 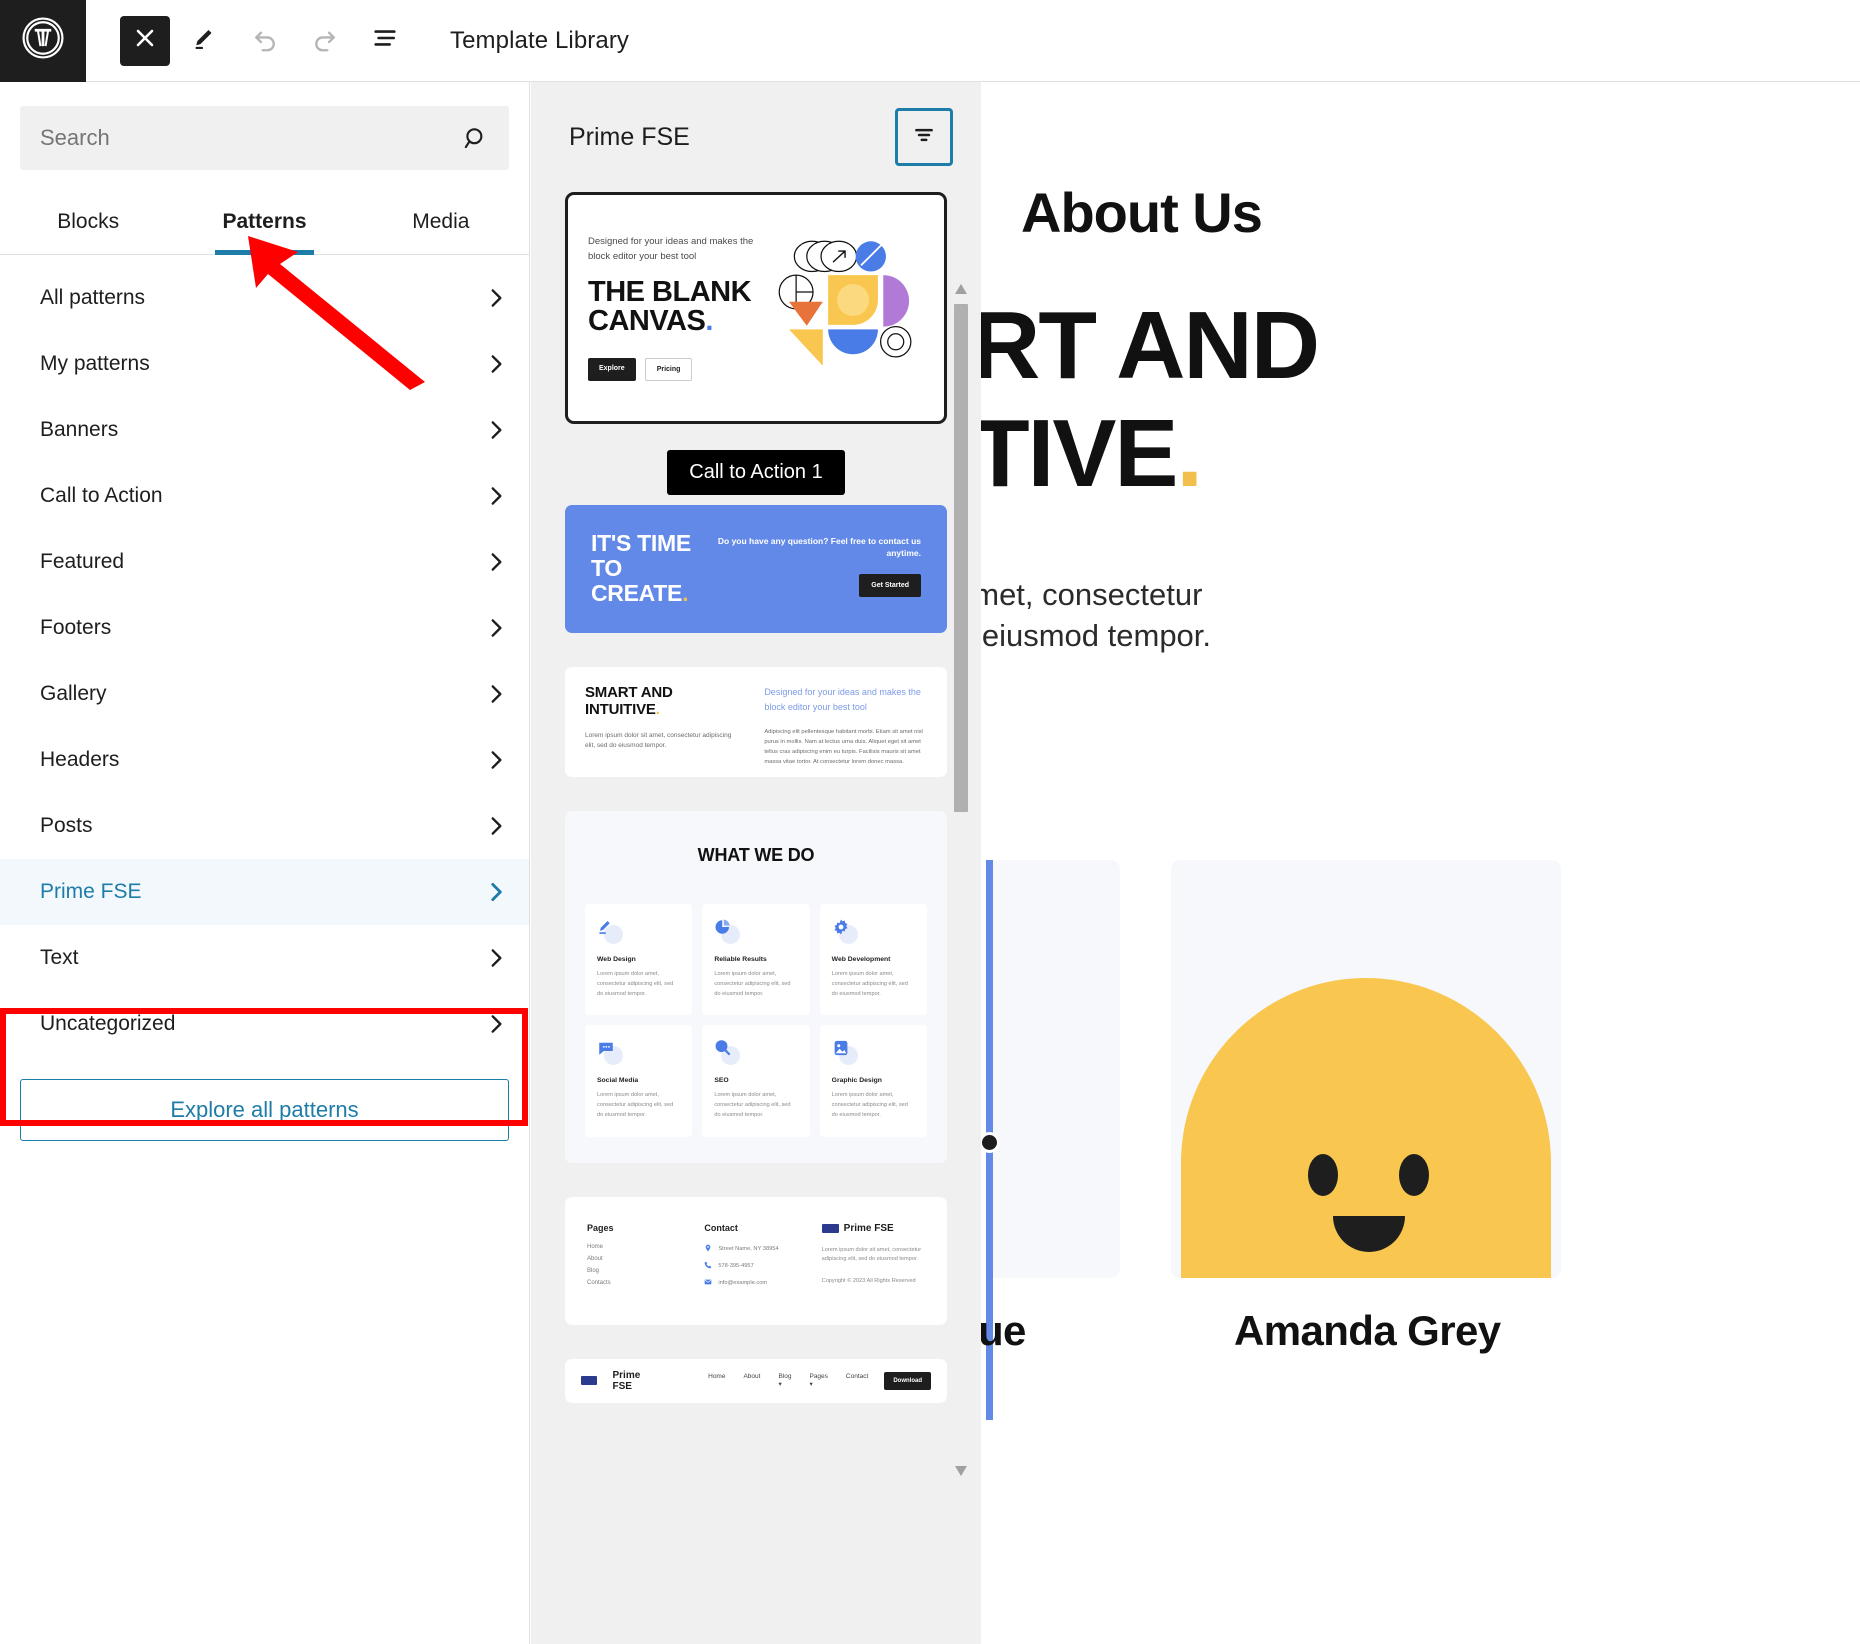 I want to click on pattern-tooltip: Call to Action 1, so click(x=756, y=472).